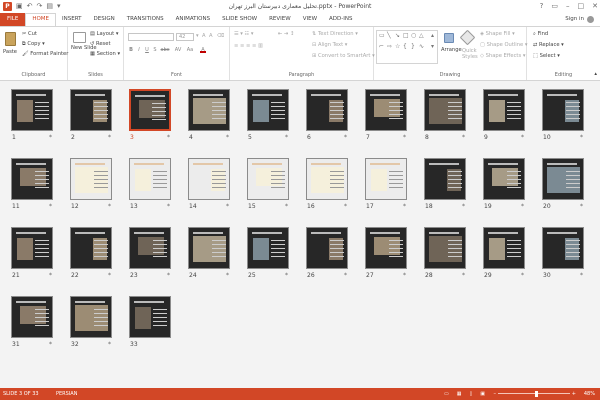  What do you see at coordinates (421, 35) in the screenshot?
I see `shape-triangle-icon: △` at bounding box center [421, 35].